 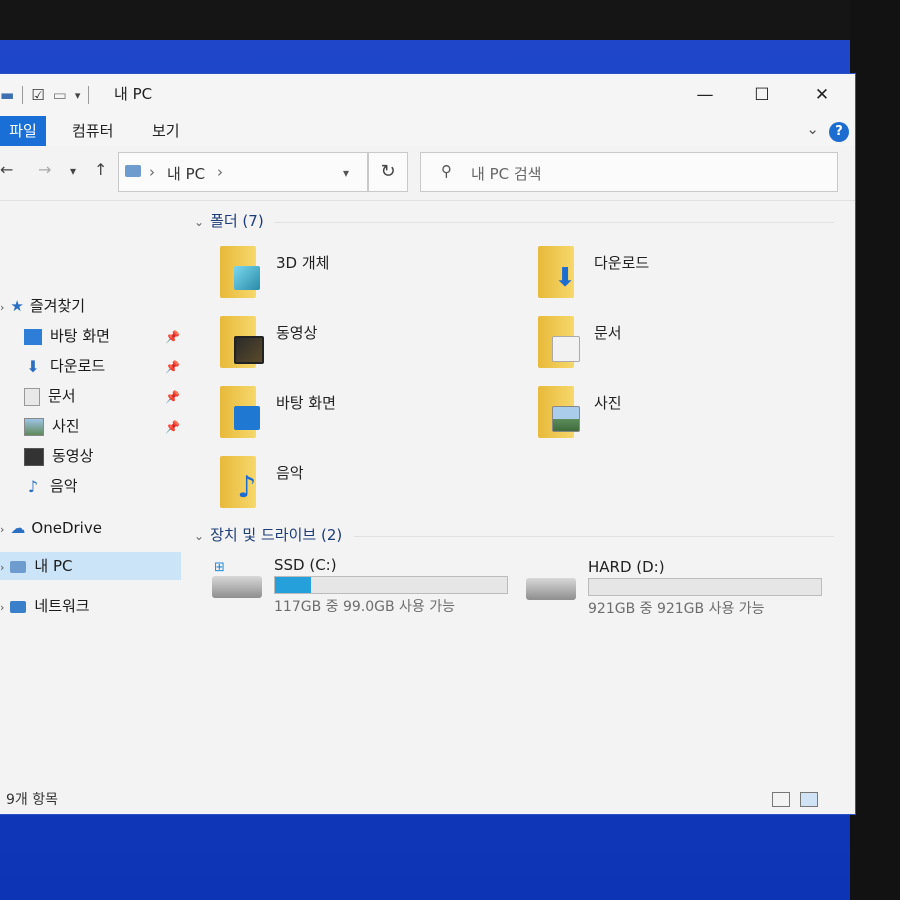 What do you see at coordinates (64, 486) in the screenshot?
I see `sidebar-item-label: 음악` at bounding box center [64, 486].